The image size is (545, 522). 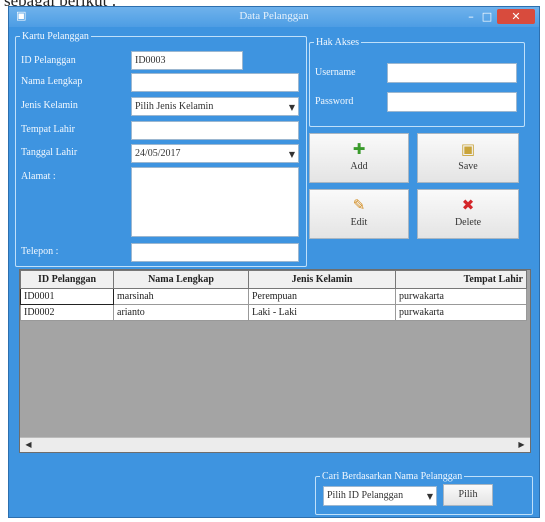 I want to click on name-field, so click(x=215, y=82).